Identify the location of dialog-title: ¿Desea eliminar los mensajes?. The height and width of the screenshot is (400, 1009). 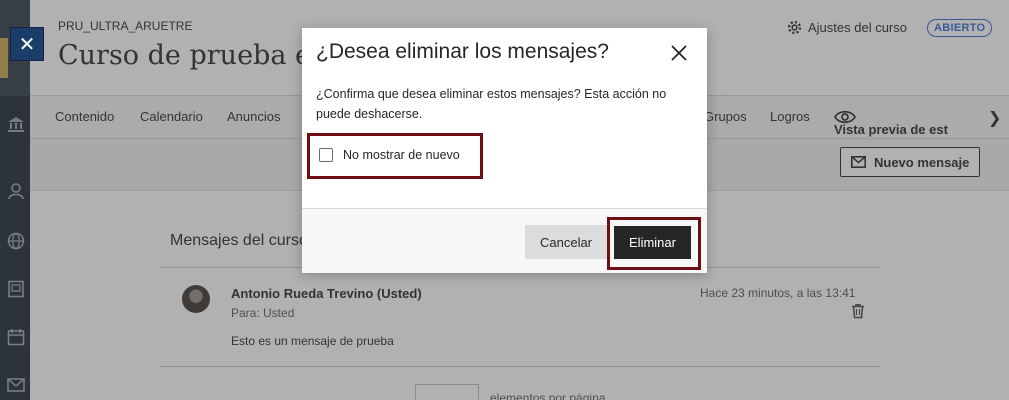
(462, 51).